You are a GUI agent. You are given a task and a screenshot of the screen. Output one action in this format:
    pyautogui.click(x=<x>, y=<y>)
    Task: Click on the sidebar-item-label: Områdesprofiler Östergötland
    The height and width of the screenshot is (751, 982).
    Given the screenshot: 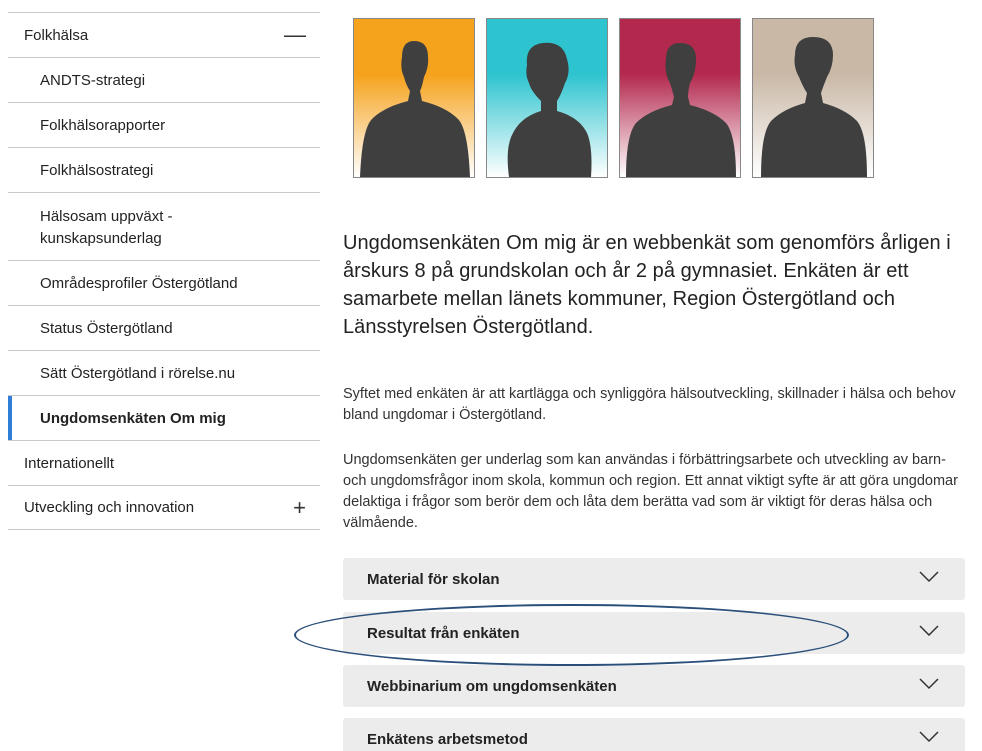 What is the action you would take?
    pyautogui.click(x=139, y=283)
    